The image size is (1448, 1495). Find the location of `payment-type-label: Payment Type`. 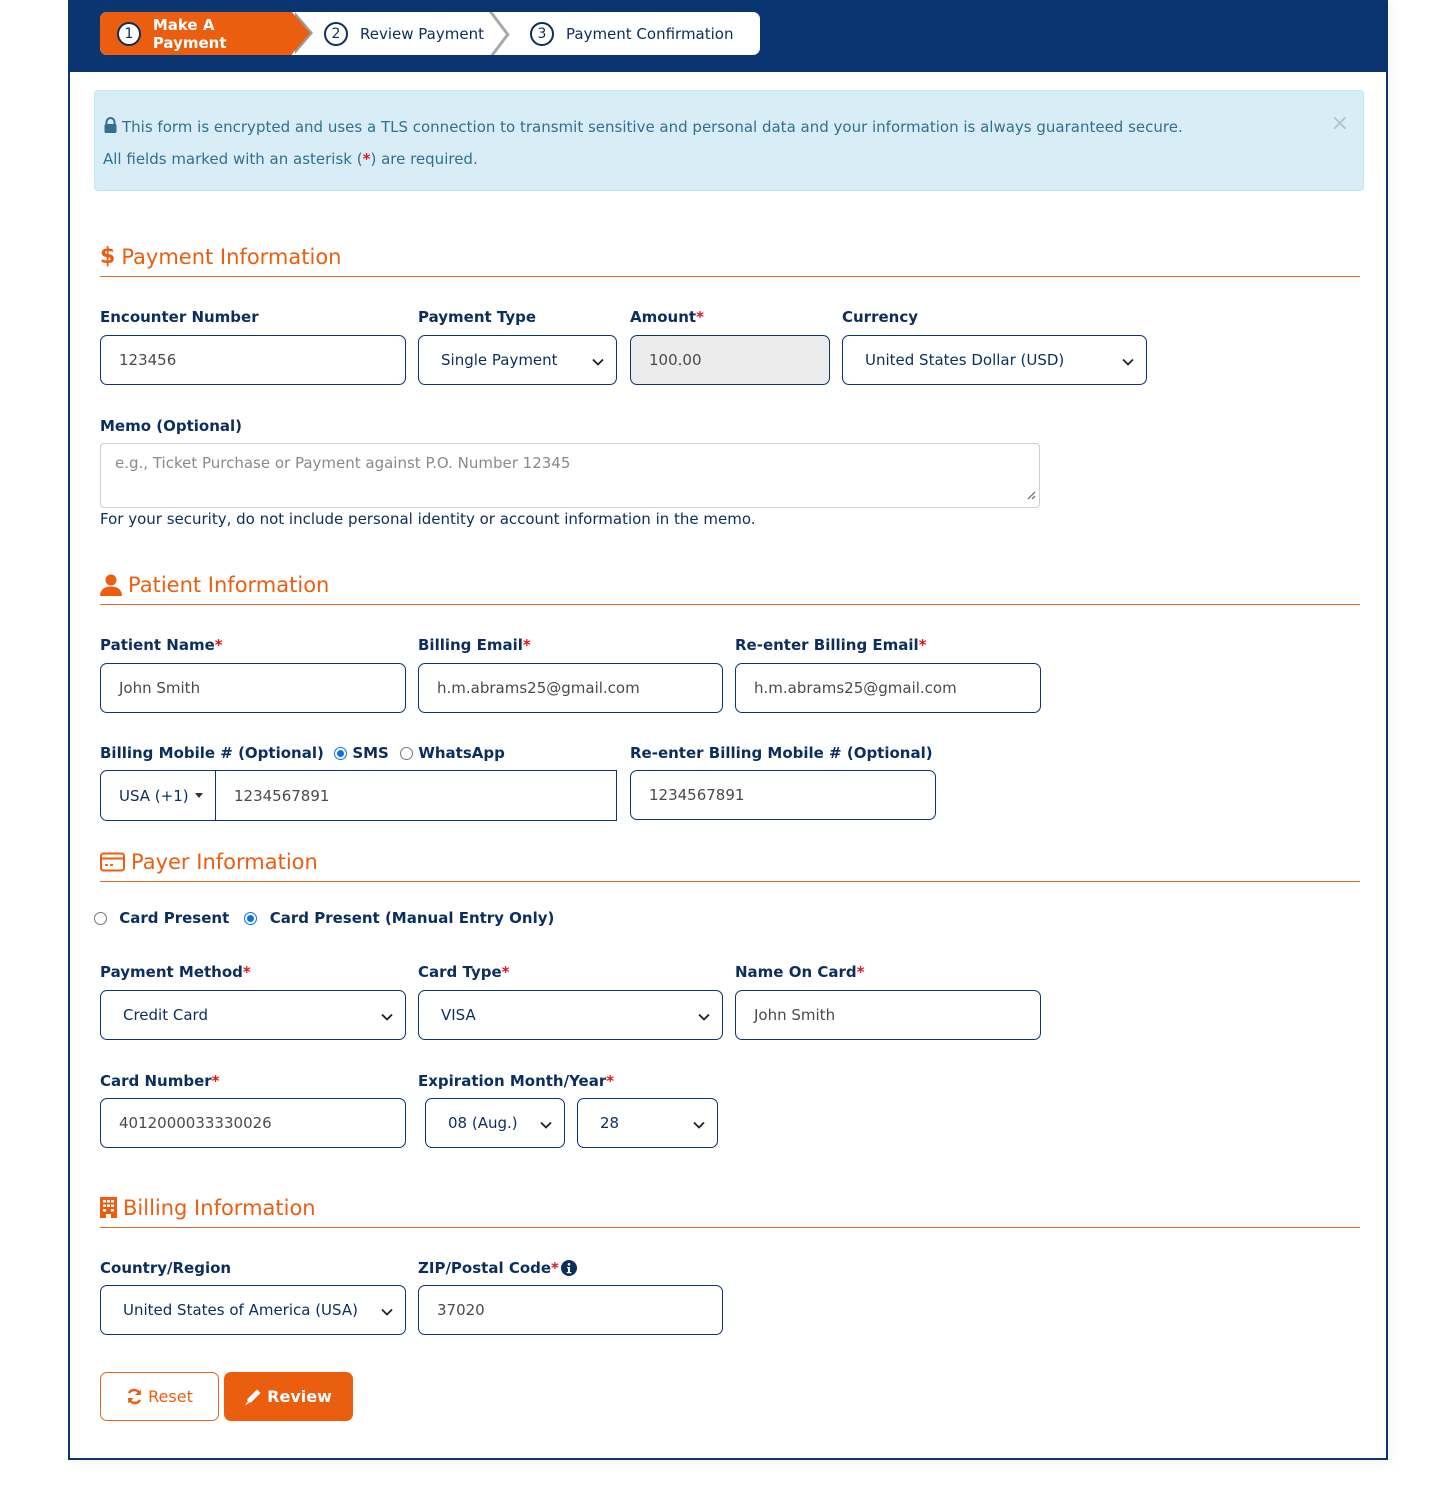

payment-type-label: Payment Type is located at coordinates (477, 317).